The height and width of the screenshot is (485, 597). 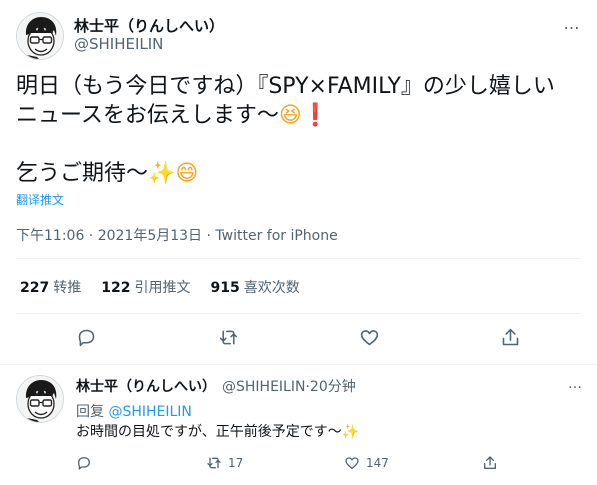 What do you see at coordinates (225, 288) in the screenshot?
I see `like-count: 915` at bounding box center [225, 288].